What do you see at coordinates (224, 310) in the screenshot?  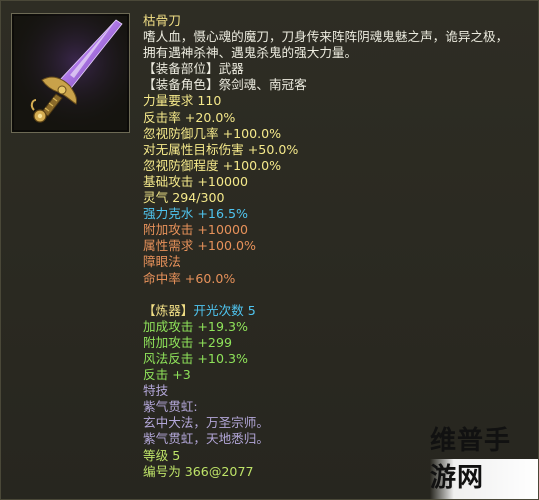 I see `refine-count: 开光次数 5` at bounding box center [224, 310].